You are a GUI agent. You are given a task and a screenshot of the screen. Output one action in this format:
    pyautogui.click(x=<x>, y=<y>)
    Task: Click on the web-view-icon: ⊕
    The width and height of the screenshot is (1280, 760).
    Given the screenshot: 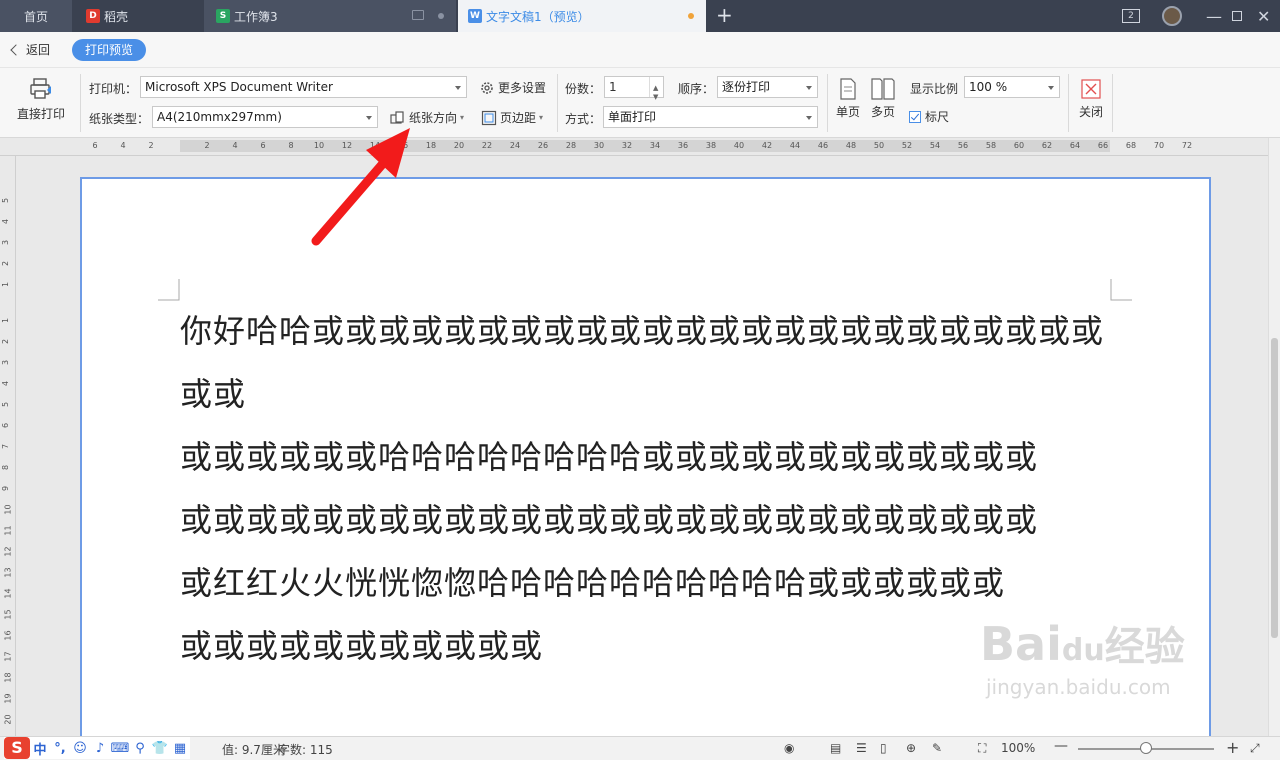 What is the action you would take?
    pyautogui.click(x=911, y=748)
    